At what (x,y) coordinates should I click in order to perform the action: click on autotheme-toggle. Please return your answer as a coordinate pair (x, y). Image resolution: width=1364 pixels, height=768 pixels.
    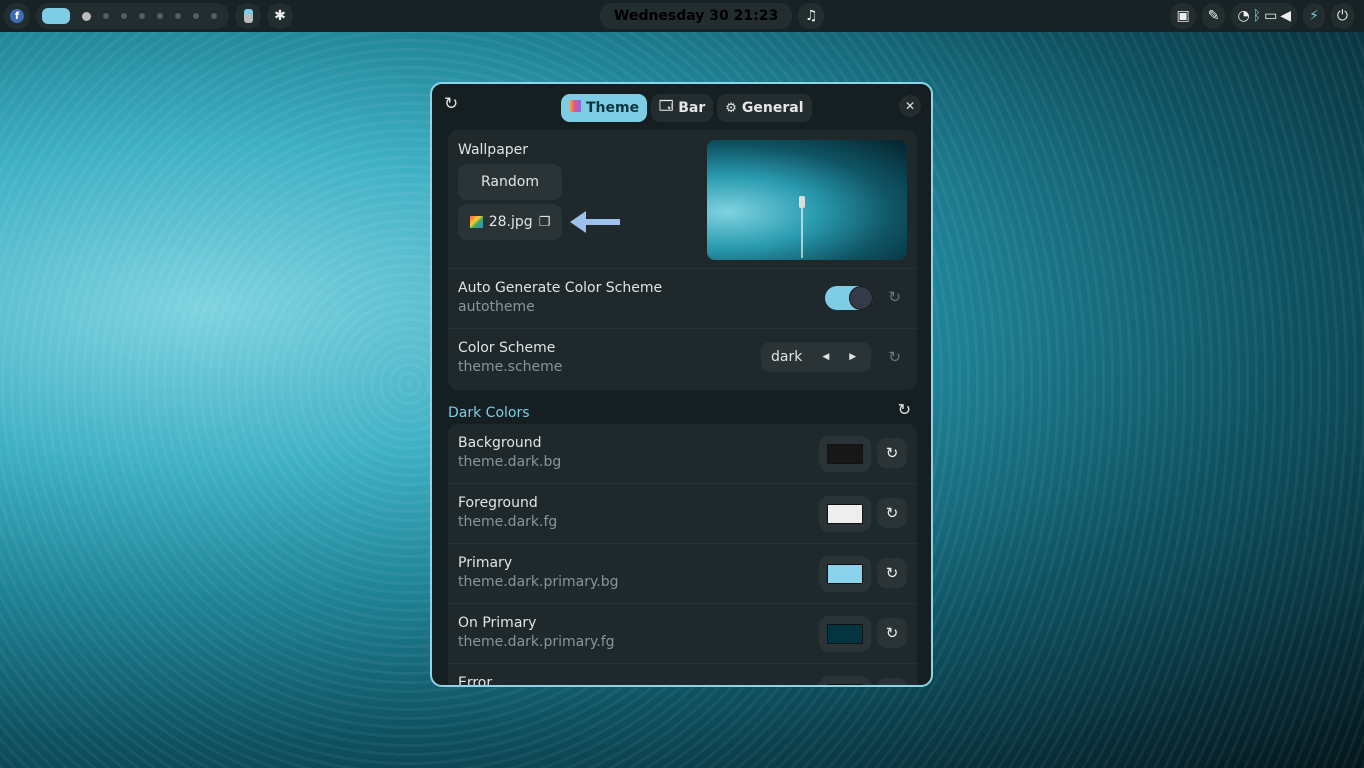
    Looking at the image, I should click on (849, 298).